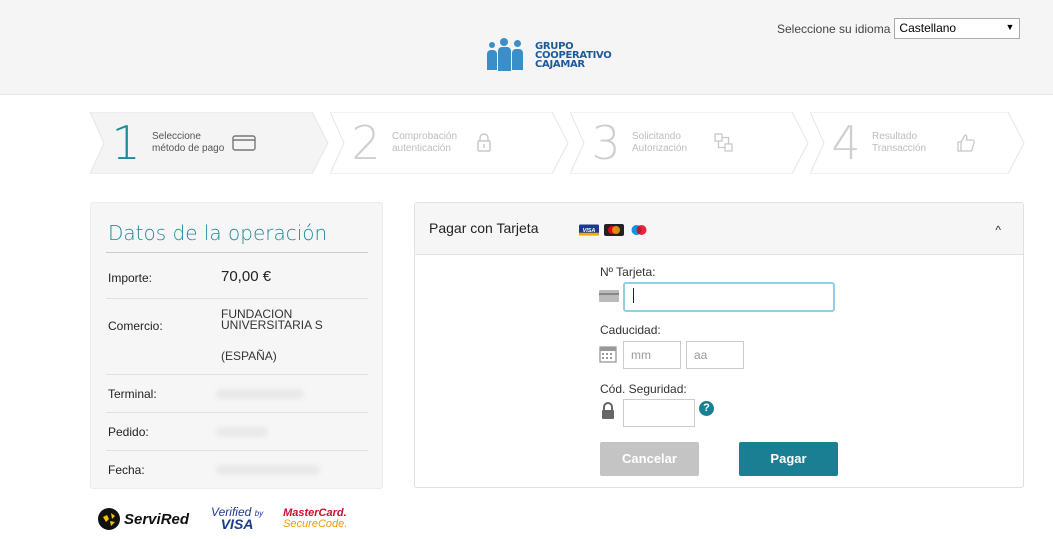 The height and width of the screenshot is (539, 1053). What do you see at coordinates (957, 28) in the screenshot?
I see `language-select: Castellano ▼` at bounding box center [957, 28].